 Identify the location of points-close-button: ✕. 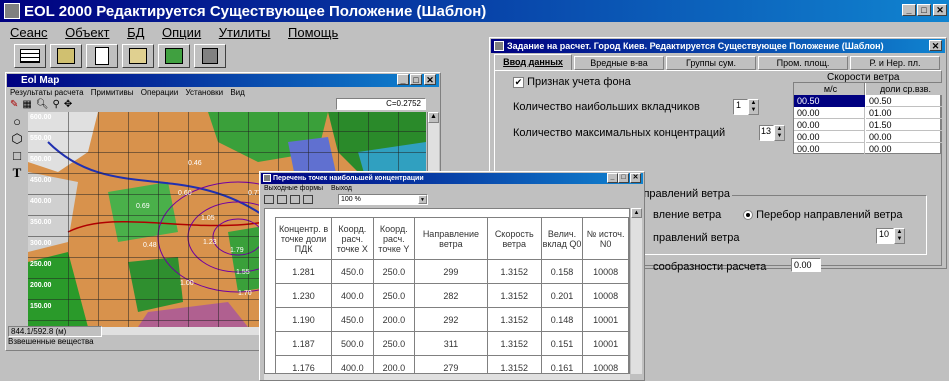
(635, 178).